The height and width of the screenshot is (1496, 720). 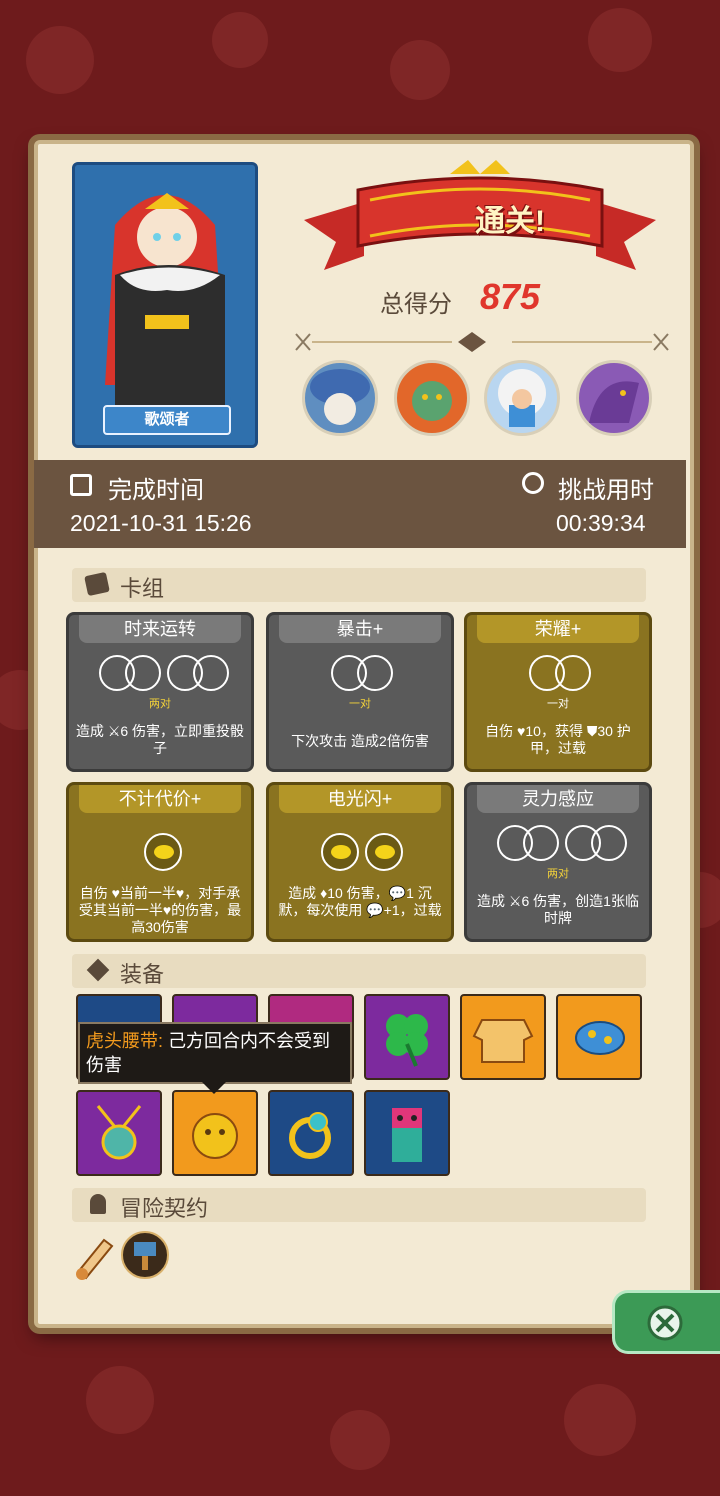 I want to click on amulet-icon, so click(x=119, y=1132).